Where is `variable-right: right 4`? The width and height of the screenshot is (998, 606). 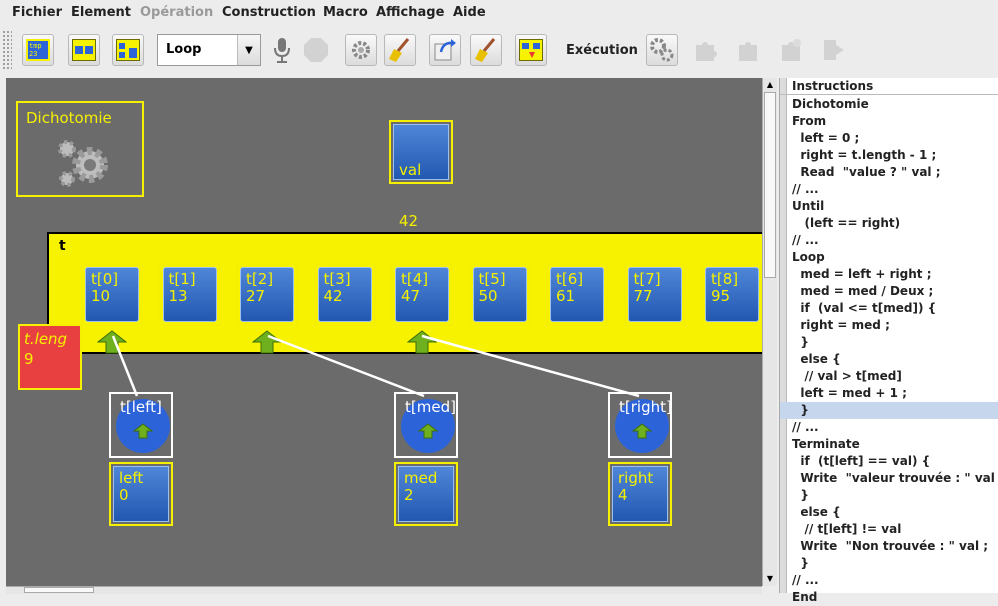 variable-right: right 4 is located at coordinates (640, 494).